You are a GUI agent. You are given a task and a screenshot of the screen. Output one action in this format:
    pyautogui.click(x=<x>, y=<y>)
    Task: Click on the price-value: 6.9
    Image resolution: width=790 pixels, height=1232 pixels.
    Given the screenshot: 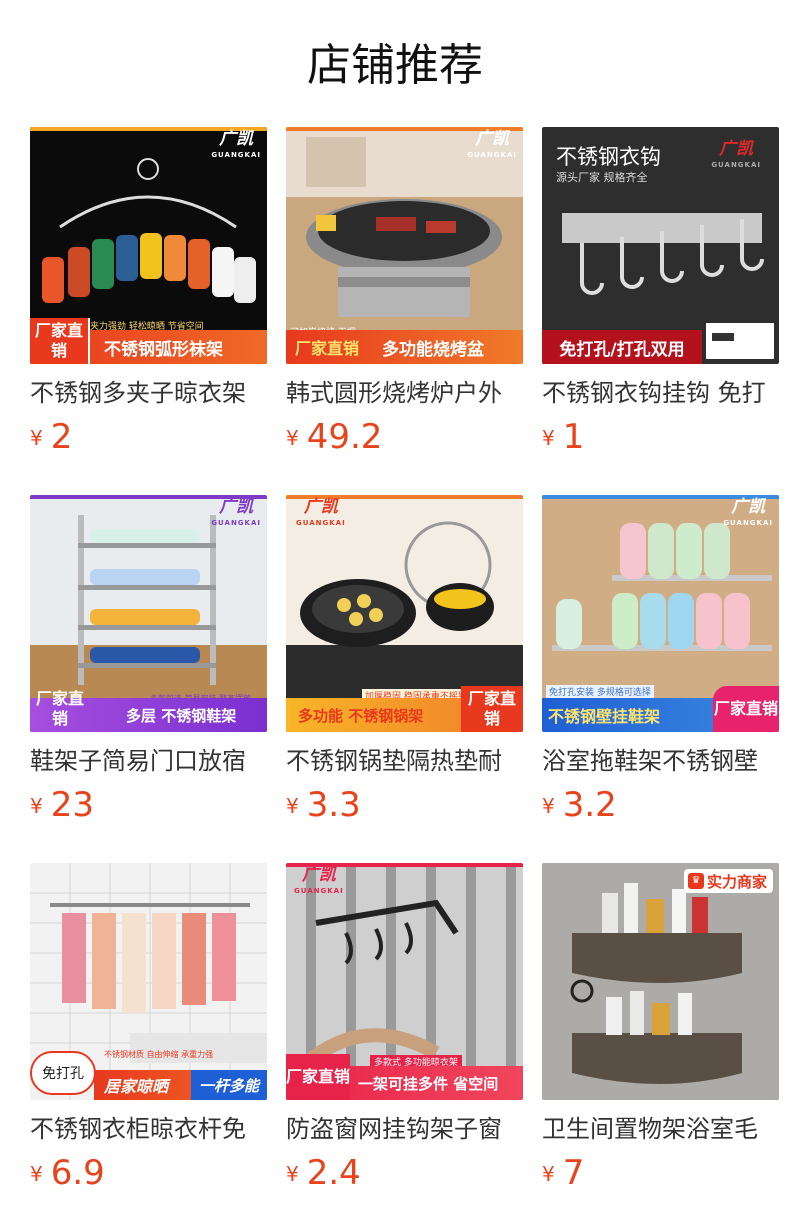 What is the action you would take?
    pyautogui.click(x=77, y=1173)
    